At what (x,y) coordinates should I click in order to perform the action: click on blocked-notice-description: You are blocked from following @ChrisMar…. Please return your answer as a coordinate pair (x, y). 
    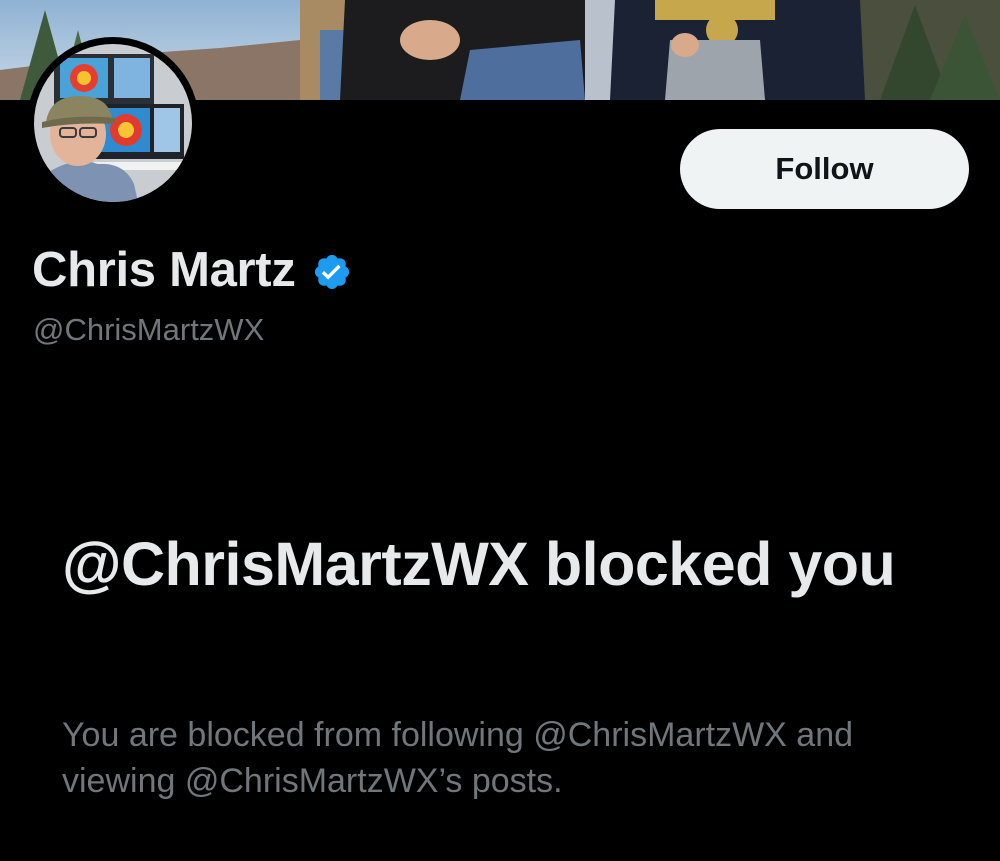
    Looking at the image, I should click on (458, 758).